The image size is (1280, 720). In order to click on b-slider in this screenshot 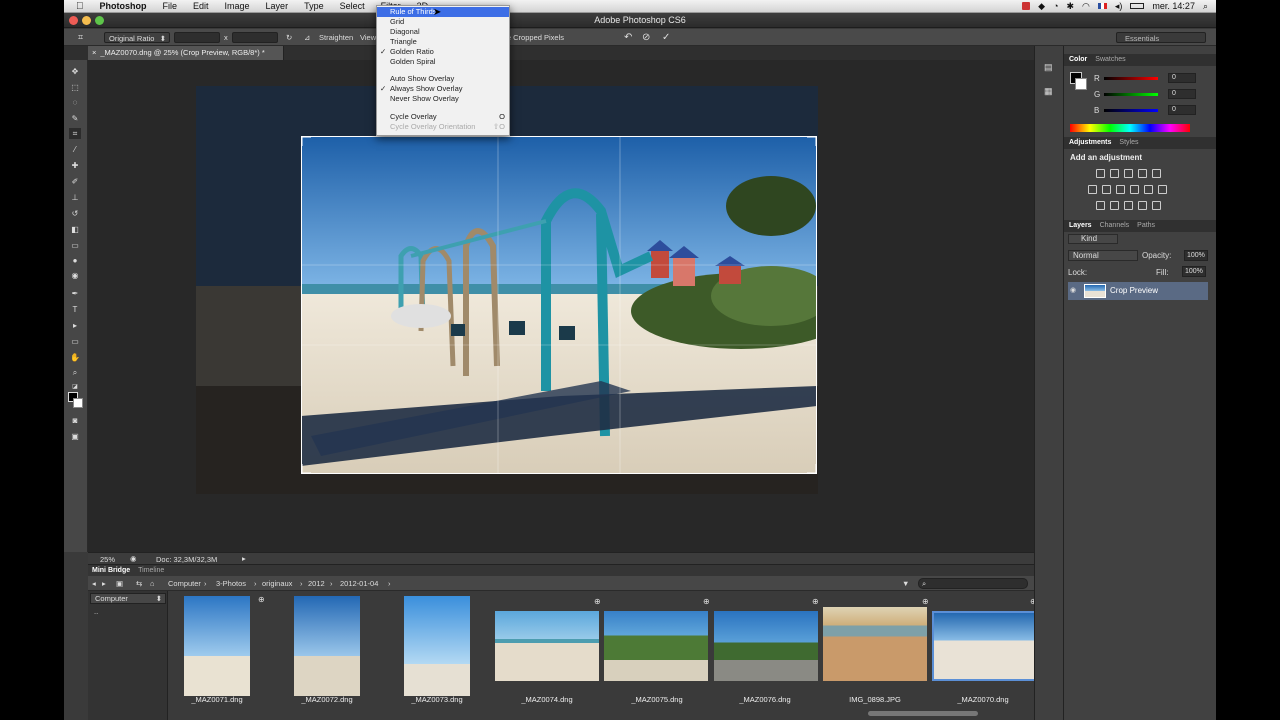, I will do `click(1131, 110)`.